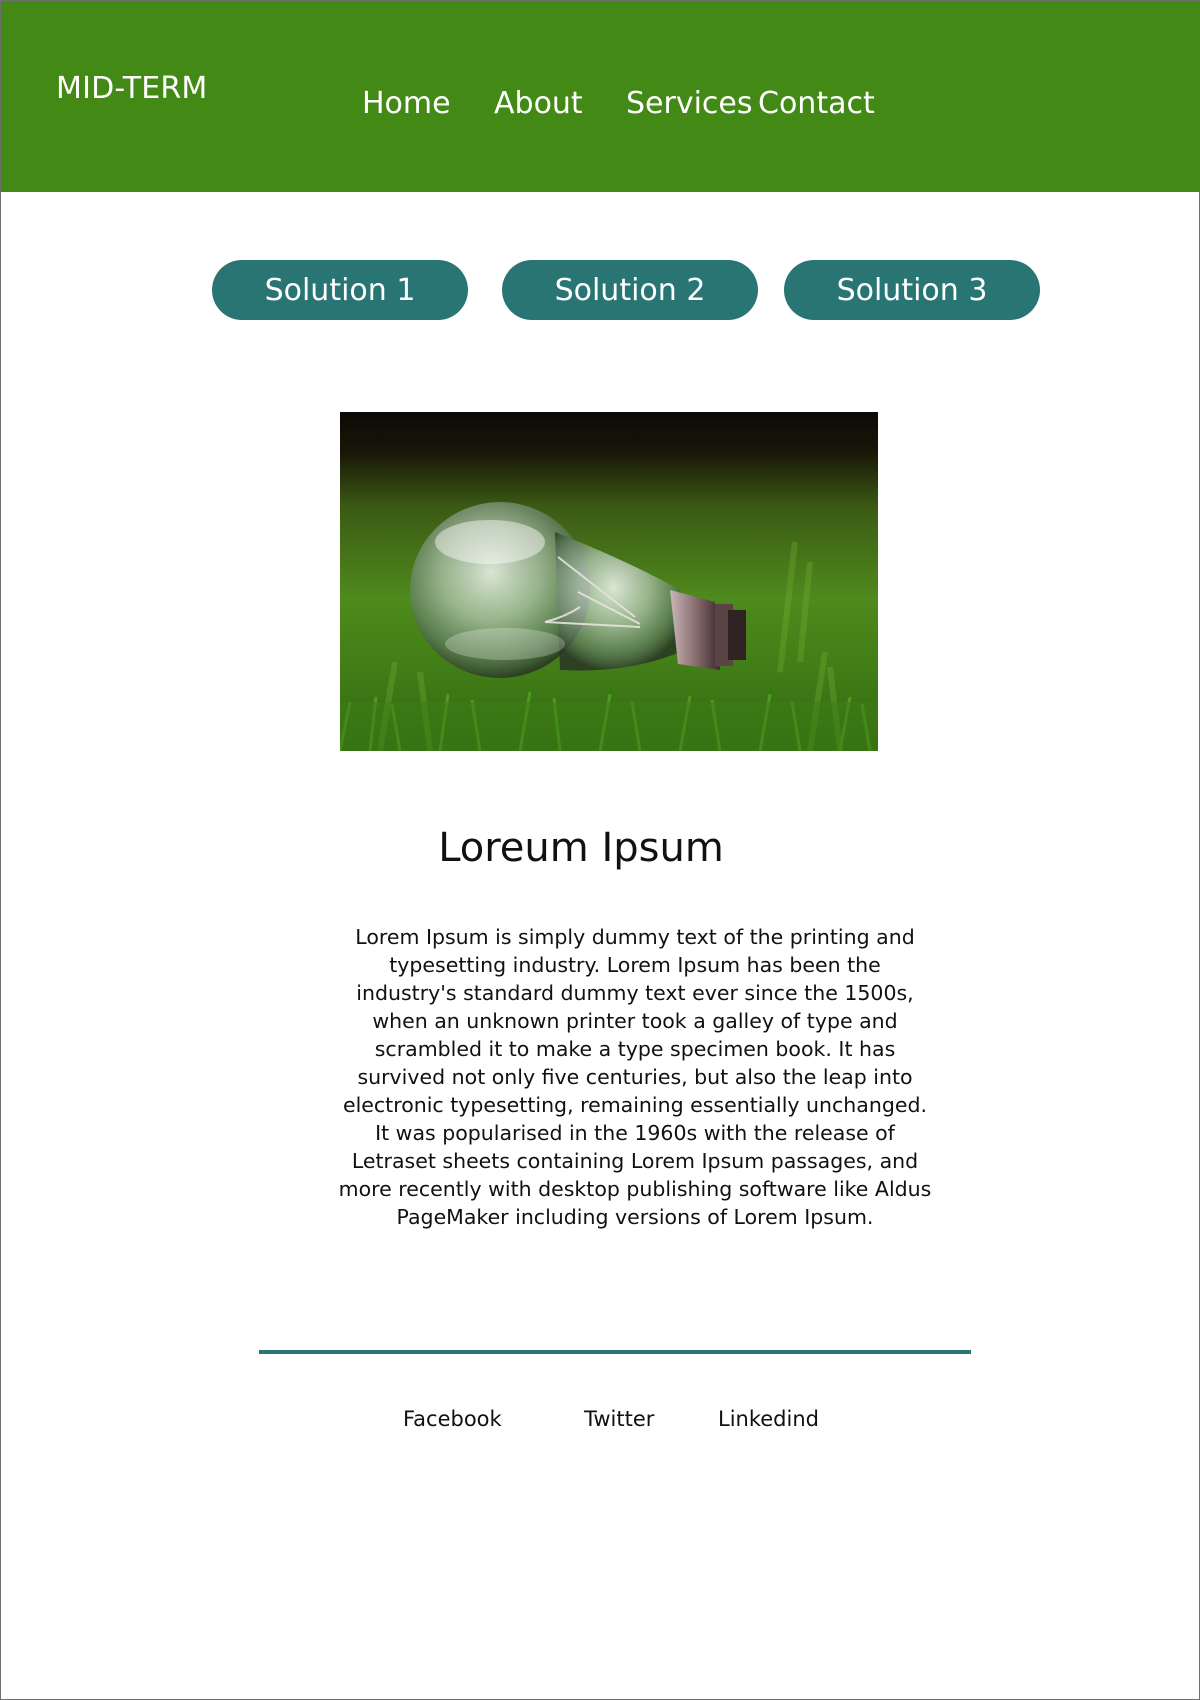 Image resolution: width=1200 pixels, height=1700 pixels. What do you see at coordinates (816, 103) in the screenshot?
I see `nav-contact-link: Contact` at bounding box center [816, 103].